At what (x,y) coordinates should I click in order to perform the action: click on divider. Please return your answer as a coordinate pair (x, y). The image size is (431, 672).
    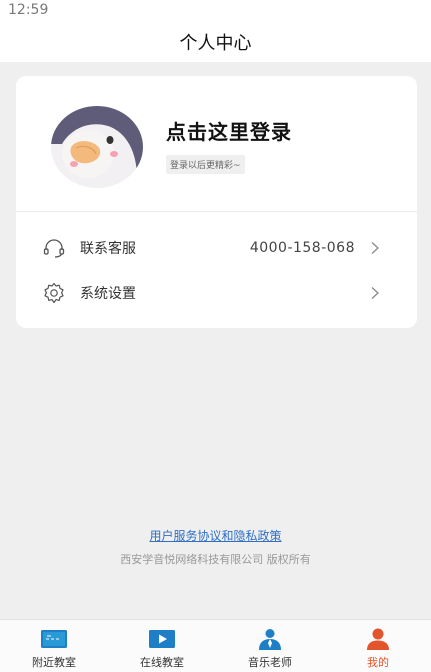
    Looking at the image, I should click on (216, 211).